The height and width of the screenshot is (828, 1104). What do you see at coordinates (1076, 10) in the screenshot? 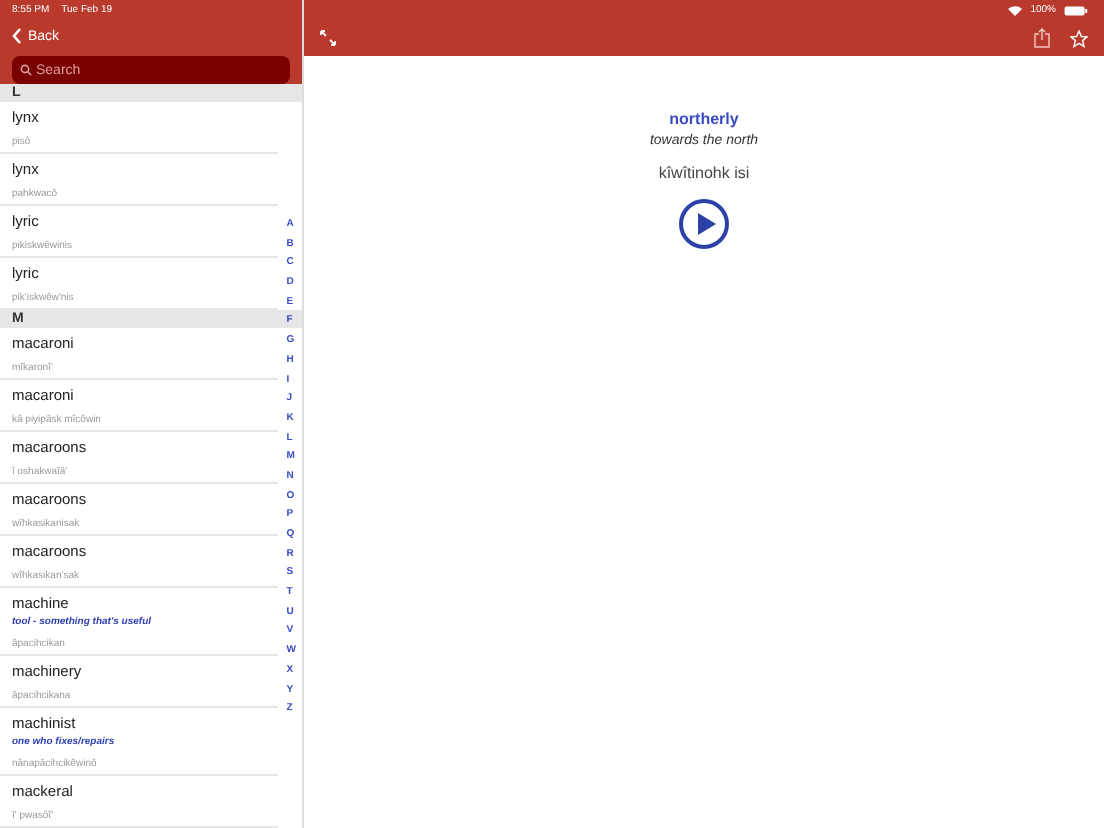
I see `battery-icon` at bounding box center [1076, 10].